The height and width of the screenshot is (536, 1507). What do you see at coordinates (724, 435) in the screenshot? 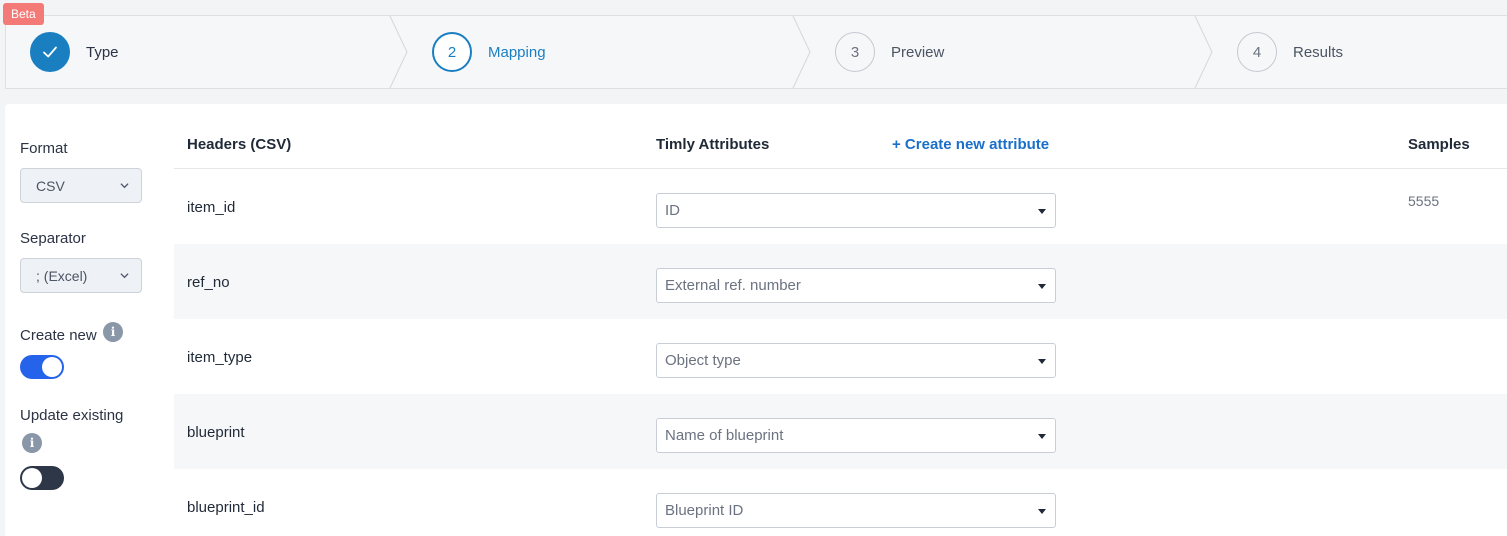
I see `attribute-value: Name of blueprint` at bounding box center [724, 435].